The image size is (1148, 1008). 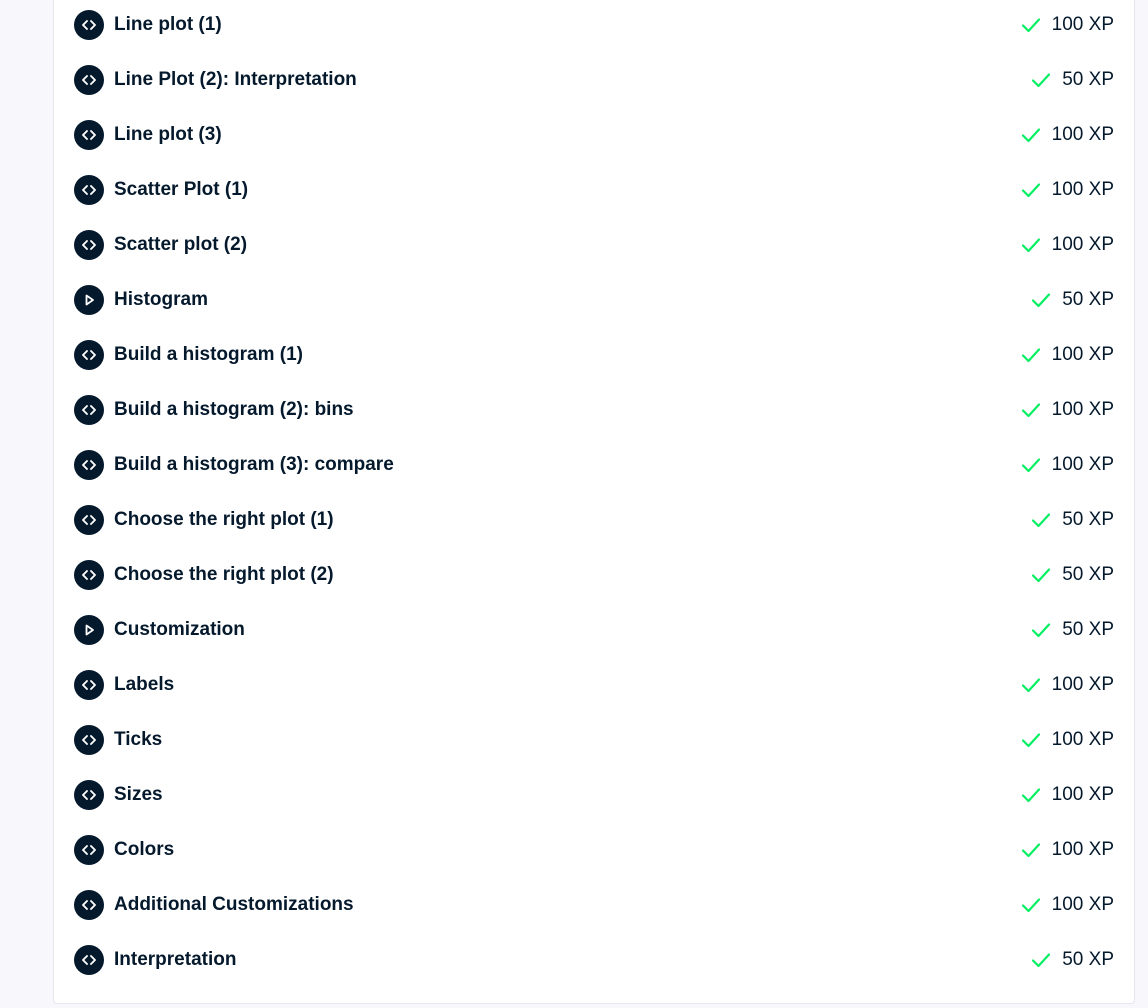 What do you see at coordinates (594, 630) in the screenshot?
I see `exercise-row: Customization 50 XP` at bounding box center [594, 630].